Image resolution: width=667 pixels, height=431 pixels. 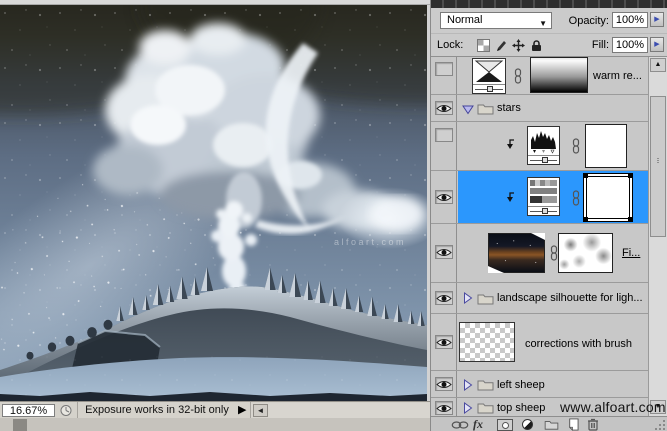 I want to click on exposure-icon, so click(x=489, y=71).